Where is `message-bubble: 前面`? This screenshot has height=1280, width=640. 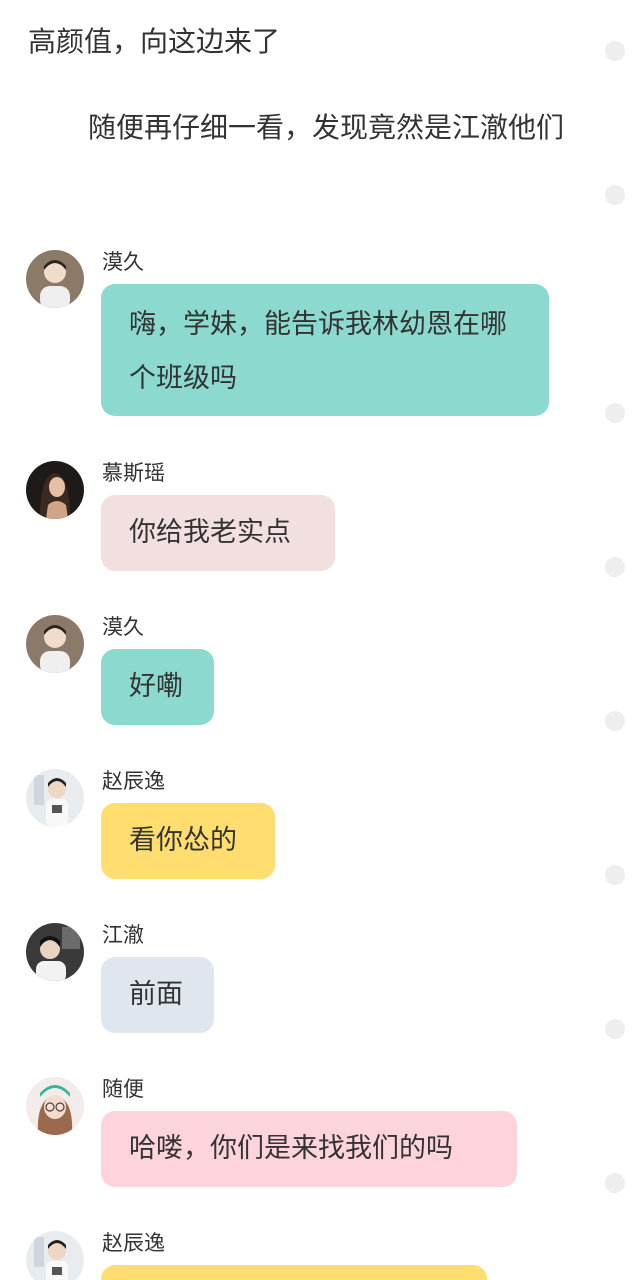 message-bubble: 前面 is located at coordinates (157, 995).